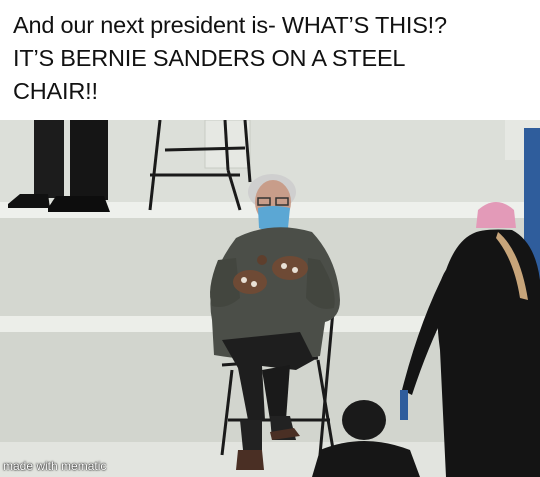 Image resolution: width=540 pixels, height=477 pixels. Describe the element at coordinates (55, 466) in the screenshot. I see `watermark-label: made with mematic` at that location.